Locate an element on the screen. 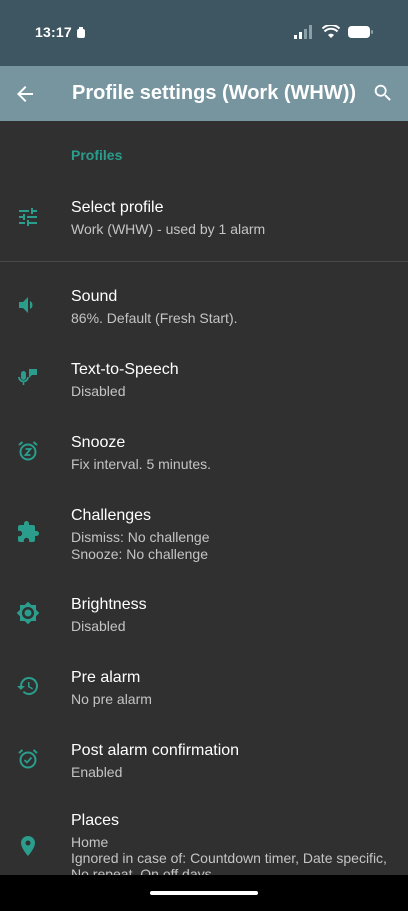 The width and height of the screenshot is (408, 911). setting-value: 86%. Default (Fresh Start). is located at coordinates (154, 318).